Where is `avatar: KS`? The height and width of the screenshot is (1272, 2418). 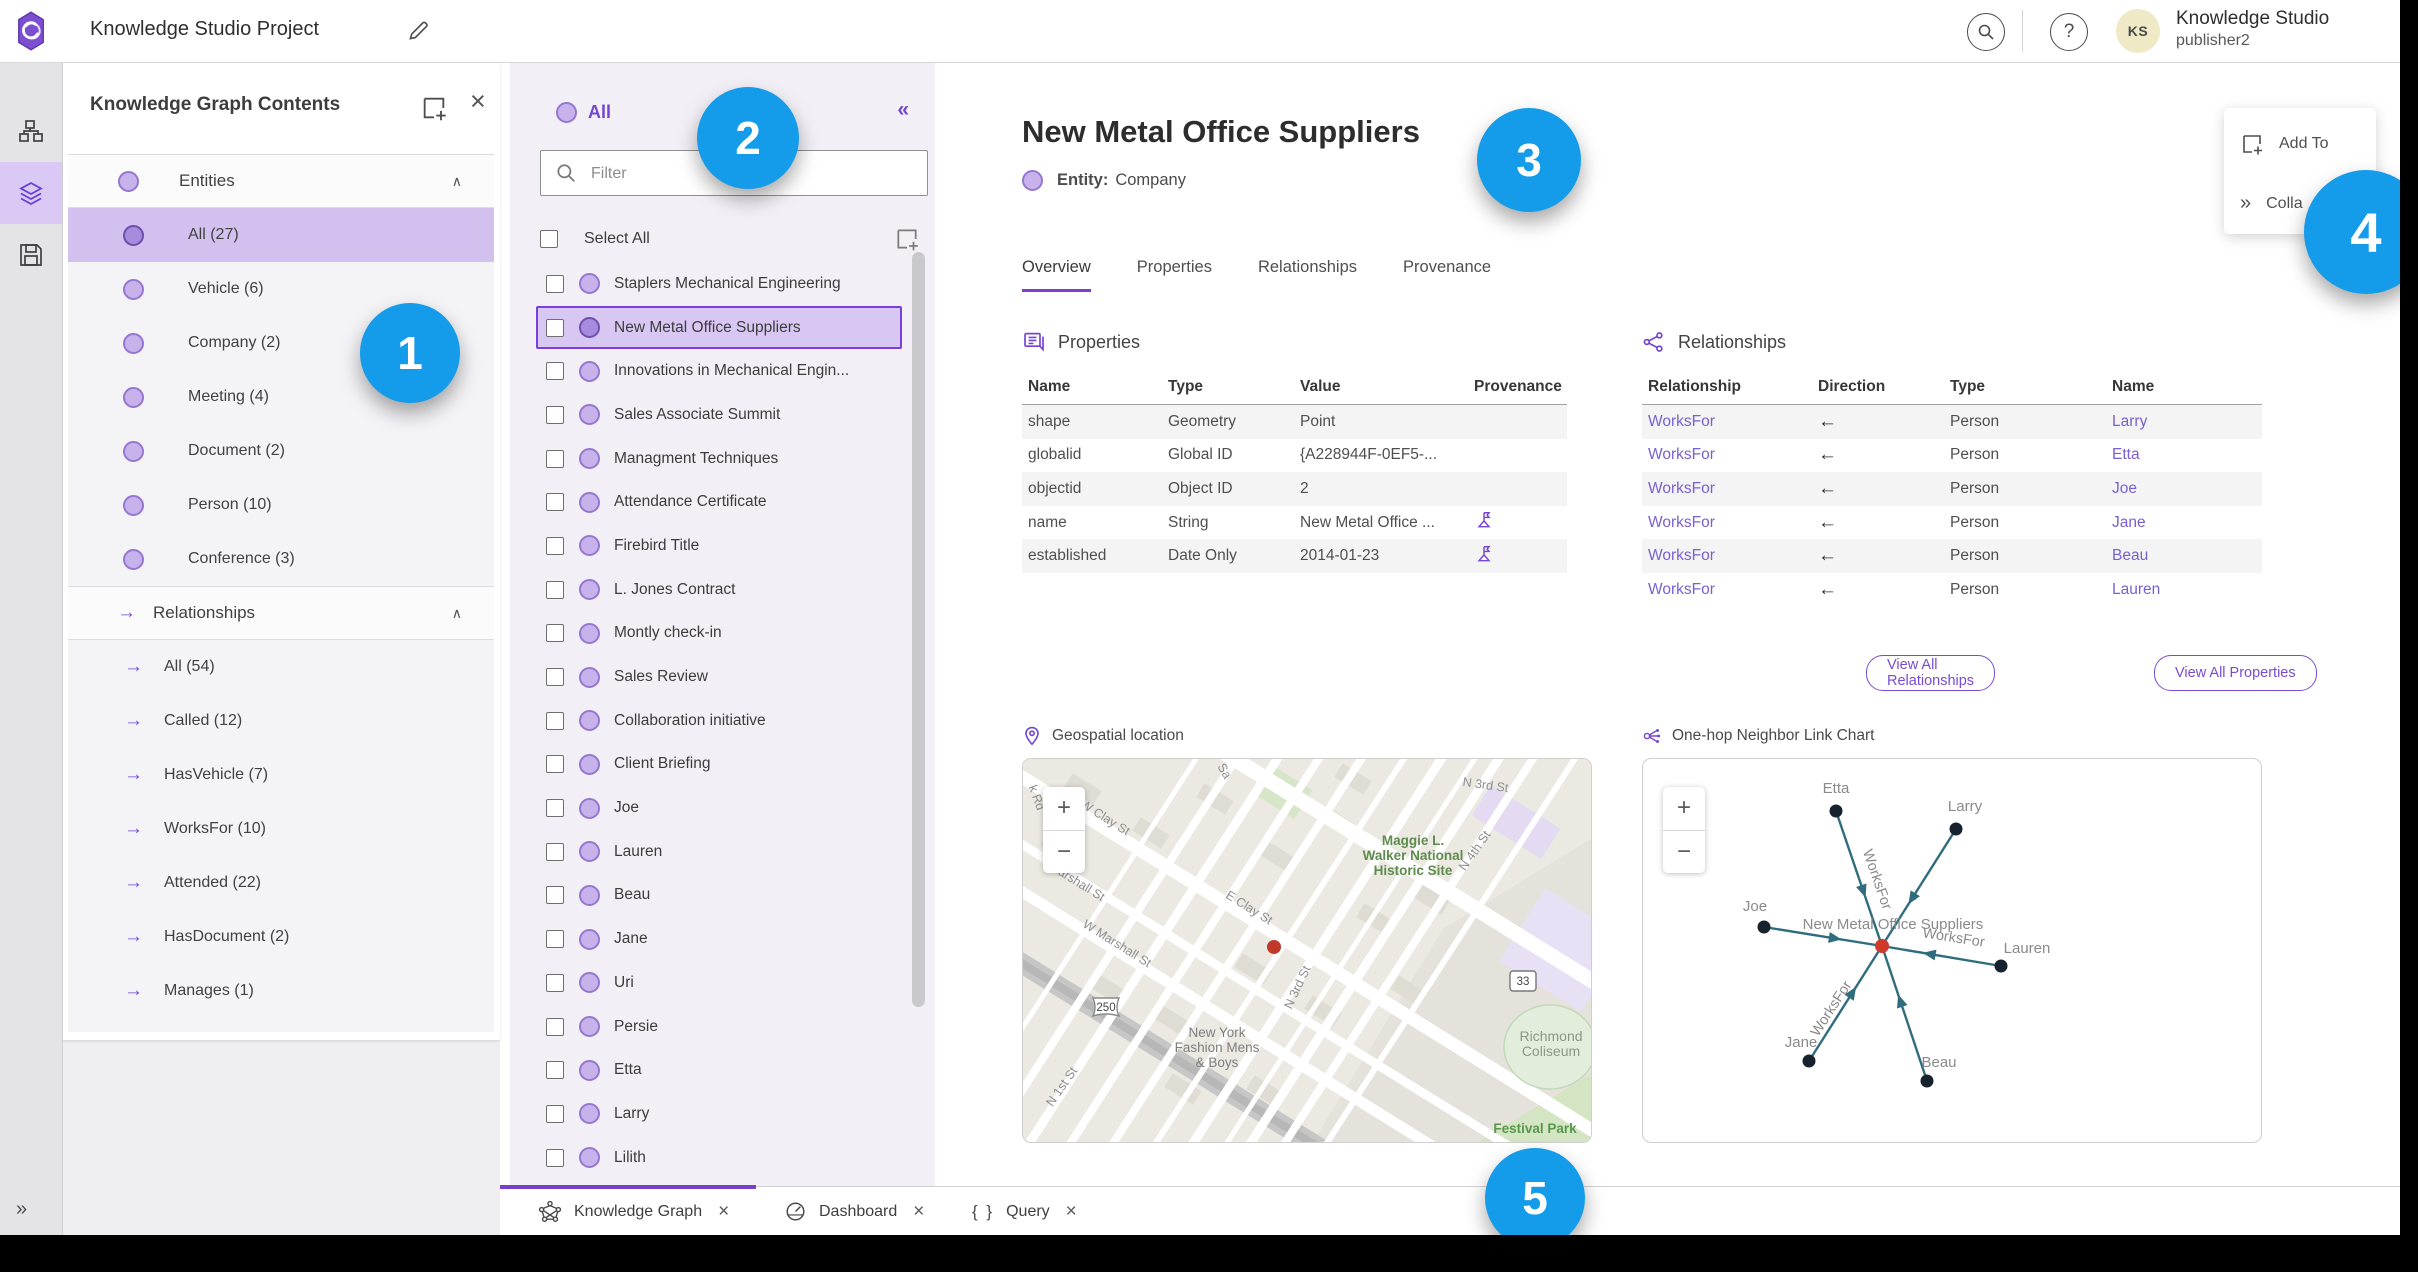
avatar: KS is located at coordinates (2138, 31).